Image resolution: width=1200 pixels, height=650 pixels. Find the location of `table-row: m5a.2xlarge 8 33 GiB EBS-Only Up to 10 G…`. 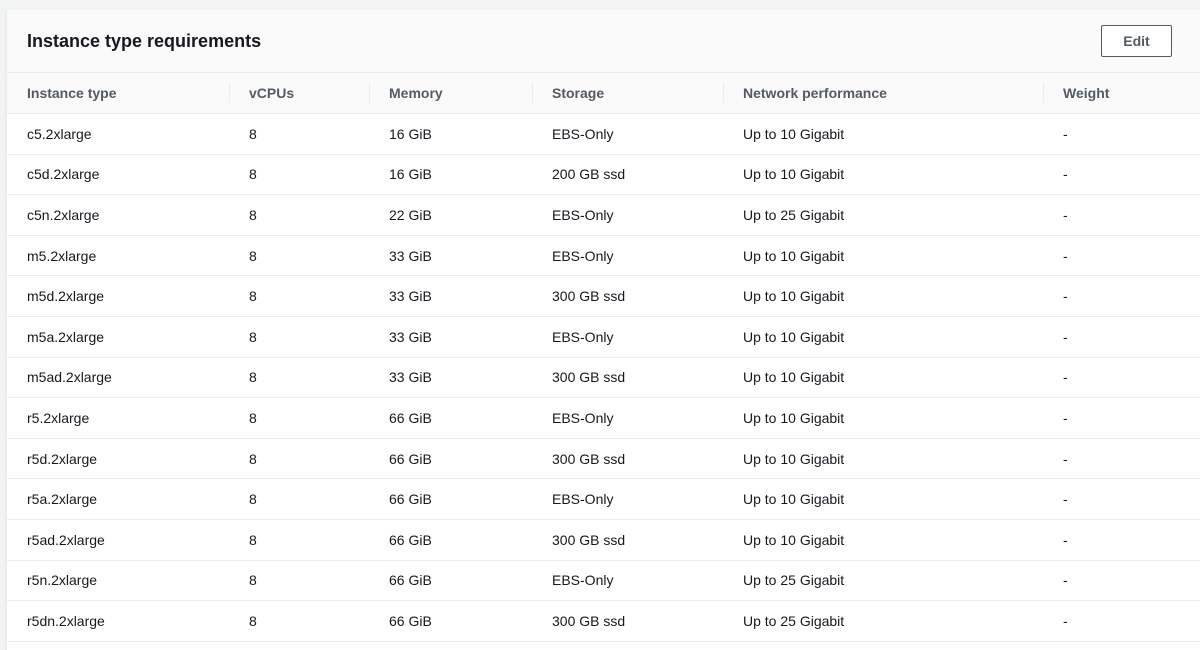

table-row: m5a.2xlarge 8 33 GiB EBS-Only Up to 10 G… is located at coordinates (603, 337).